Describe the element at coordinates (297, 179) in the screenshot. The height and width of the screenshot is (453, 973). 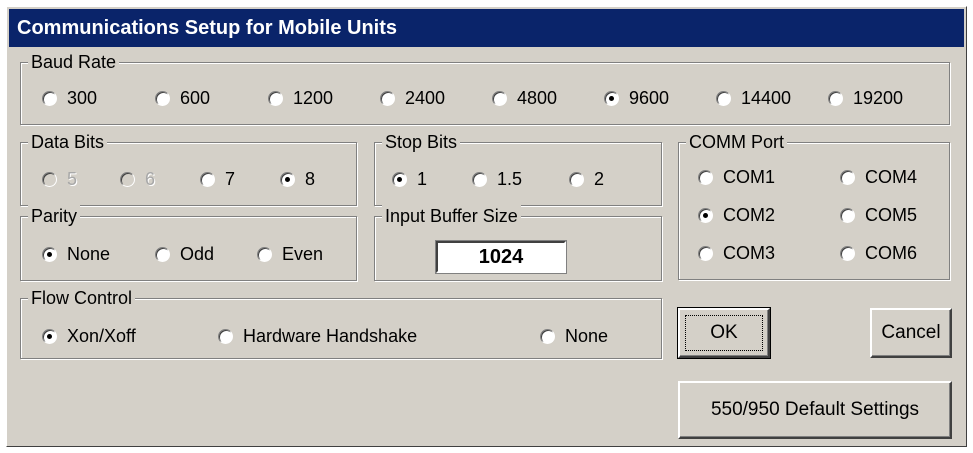
I see `data-bits-8-radio: 8` at that location.